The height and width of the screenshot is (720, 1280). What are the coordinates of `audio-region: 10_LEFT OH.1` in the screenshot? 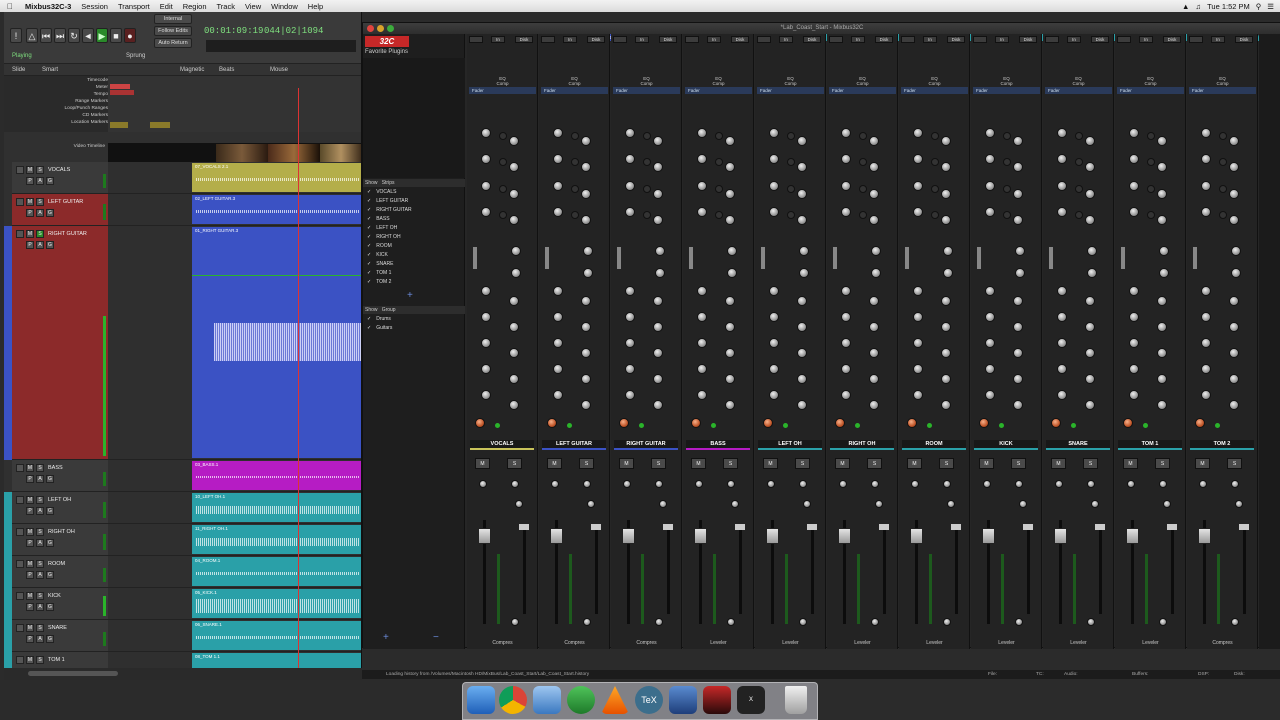 It's located at (276, 507).